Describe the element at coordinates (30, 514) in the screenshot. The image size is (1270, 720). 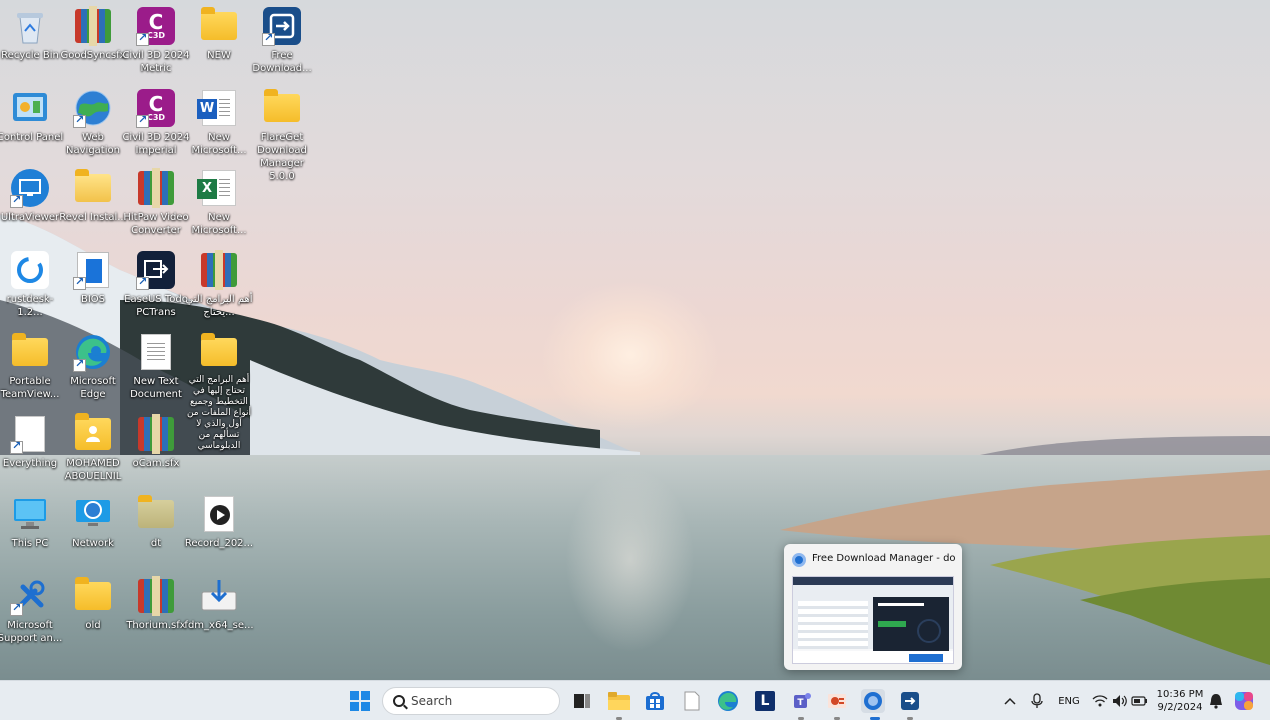
I see `monitor-icon` at that location.